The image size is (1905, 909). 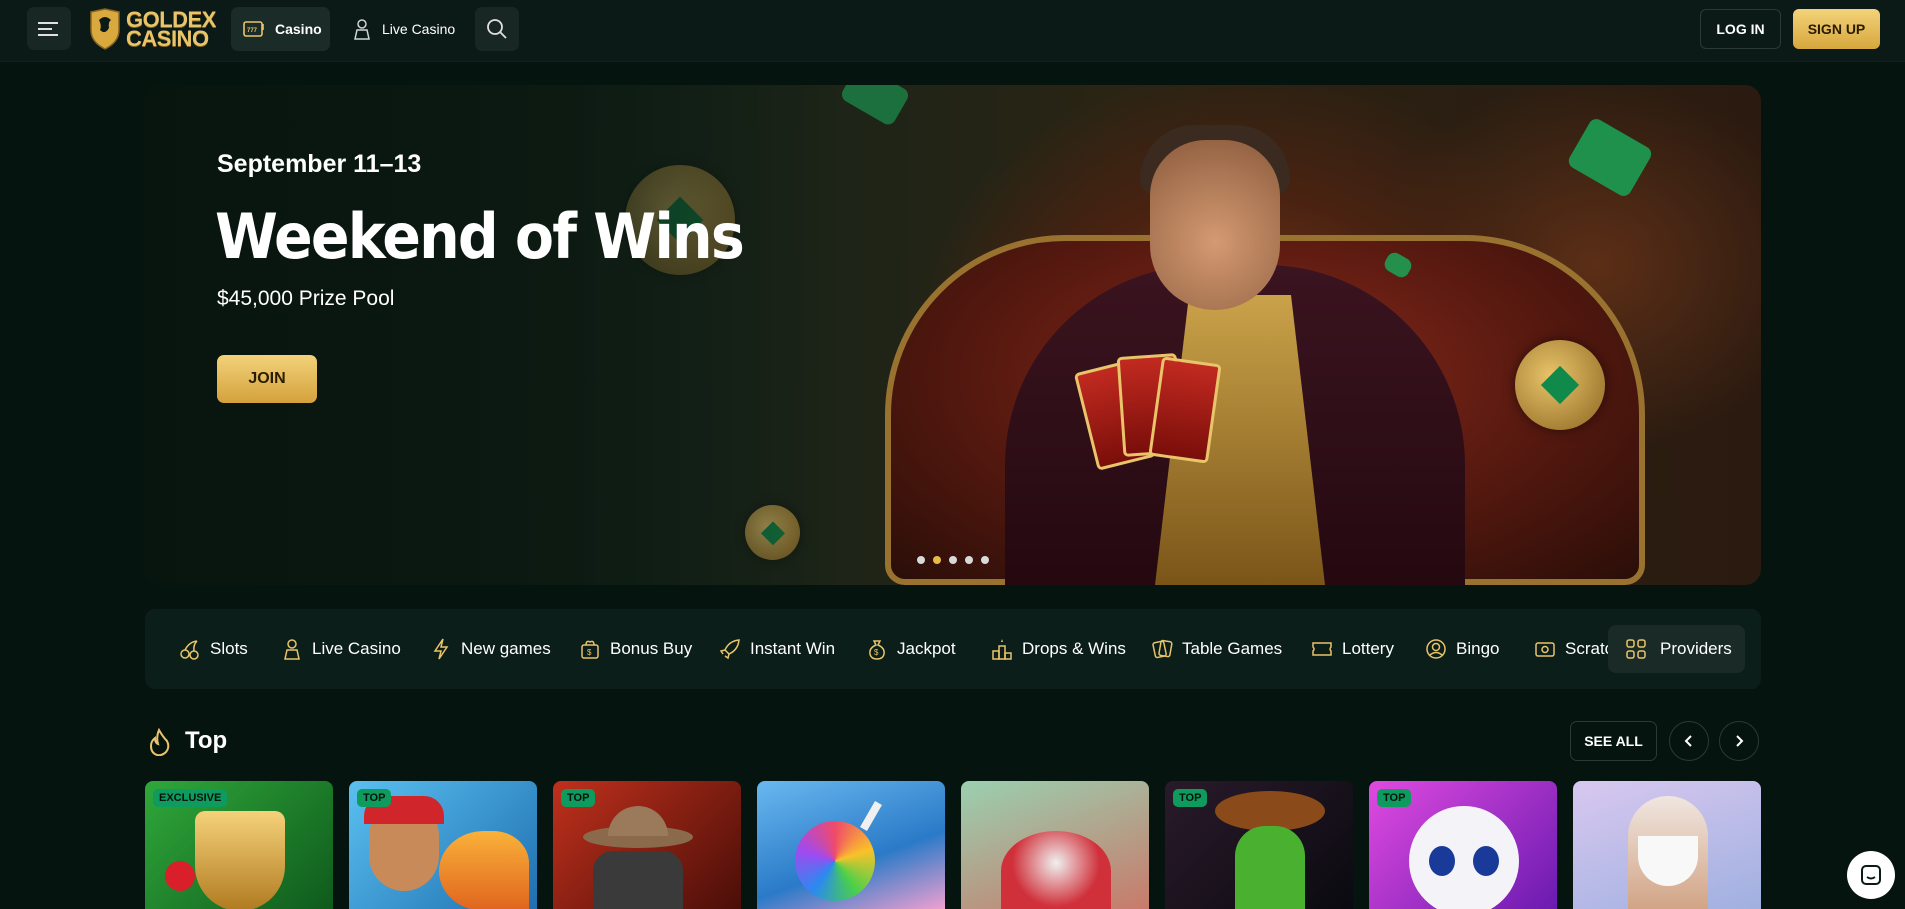 I want to click on category-instant-win: Instant Win, so click(x=777, y=649).